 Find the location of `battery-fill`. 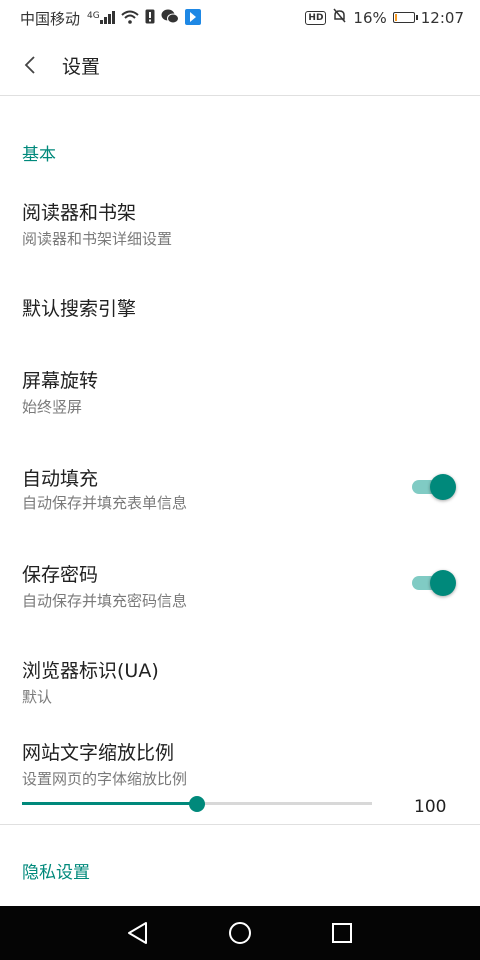

battery-fill is located at coordinates (396, 17).